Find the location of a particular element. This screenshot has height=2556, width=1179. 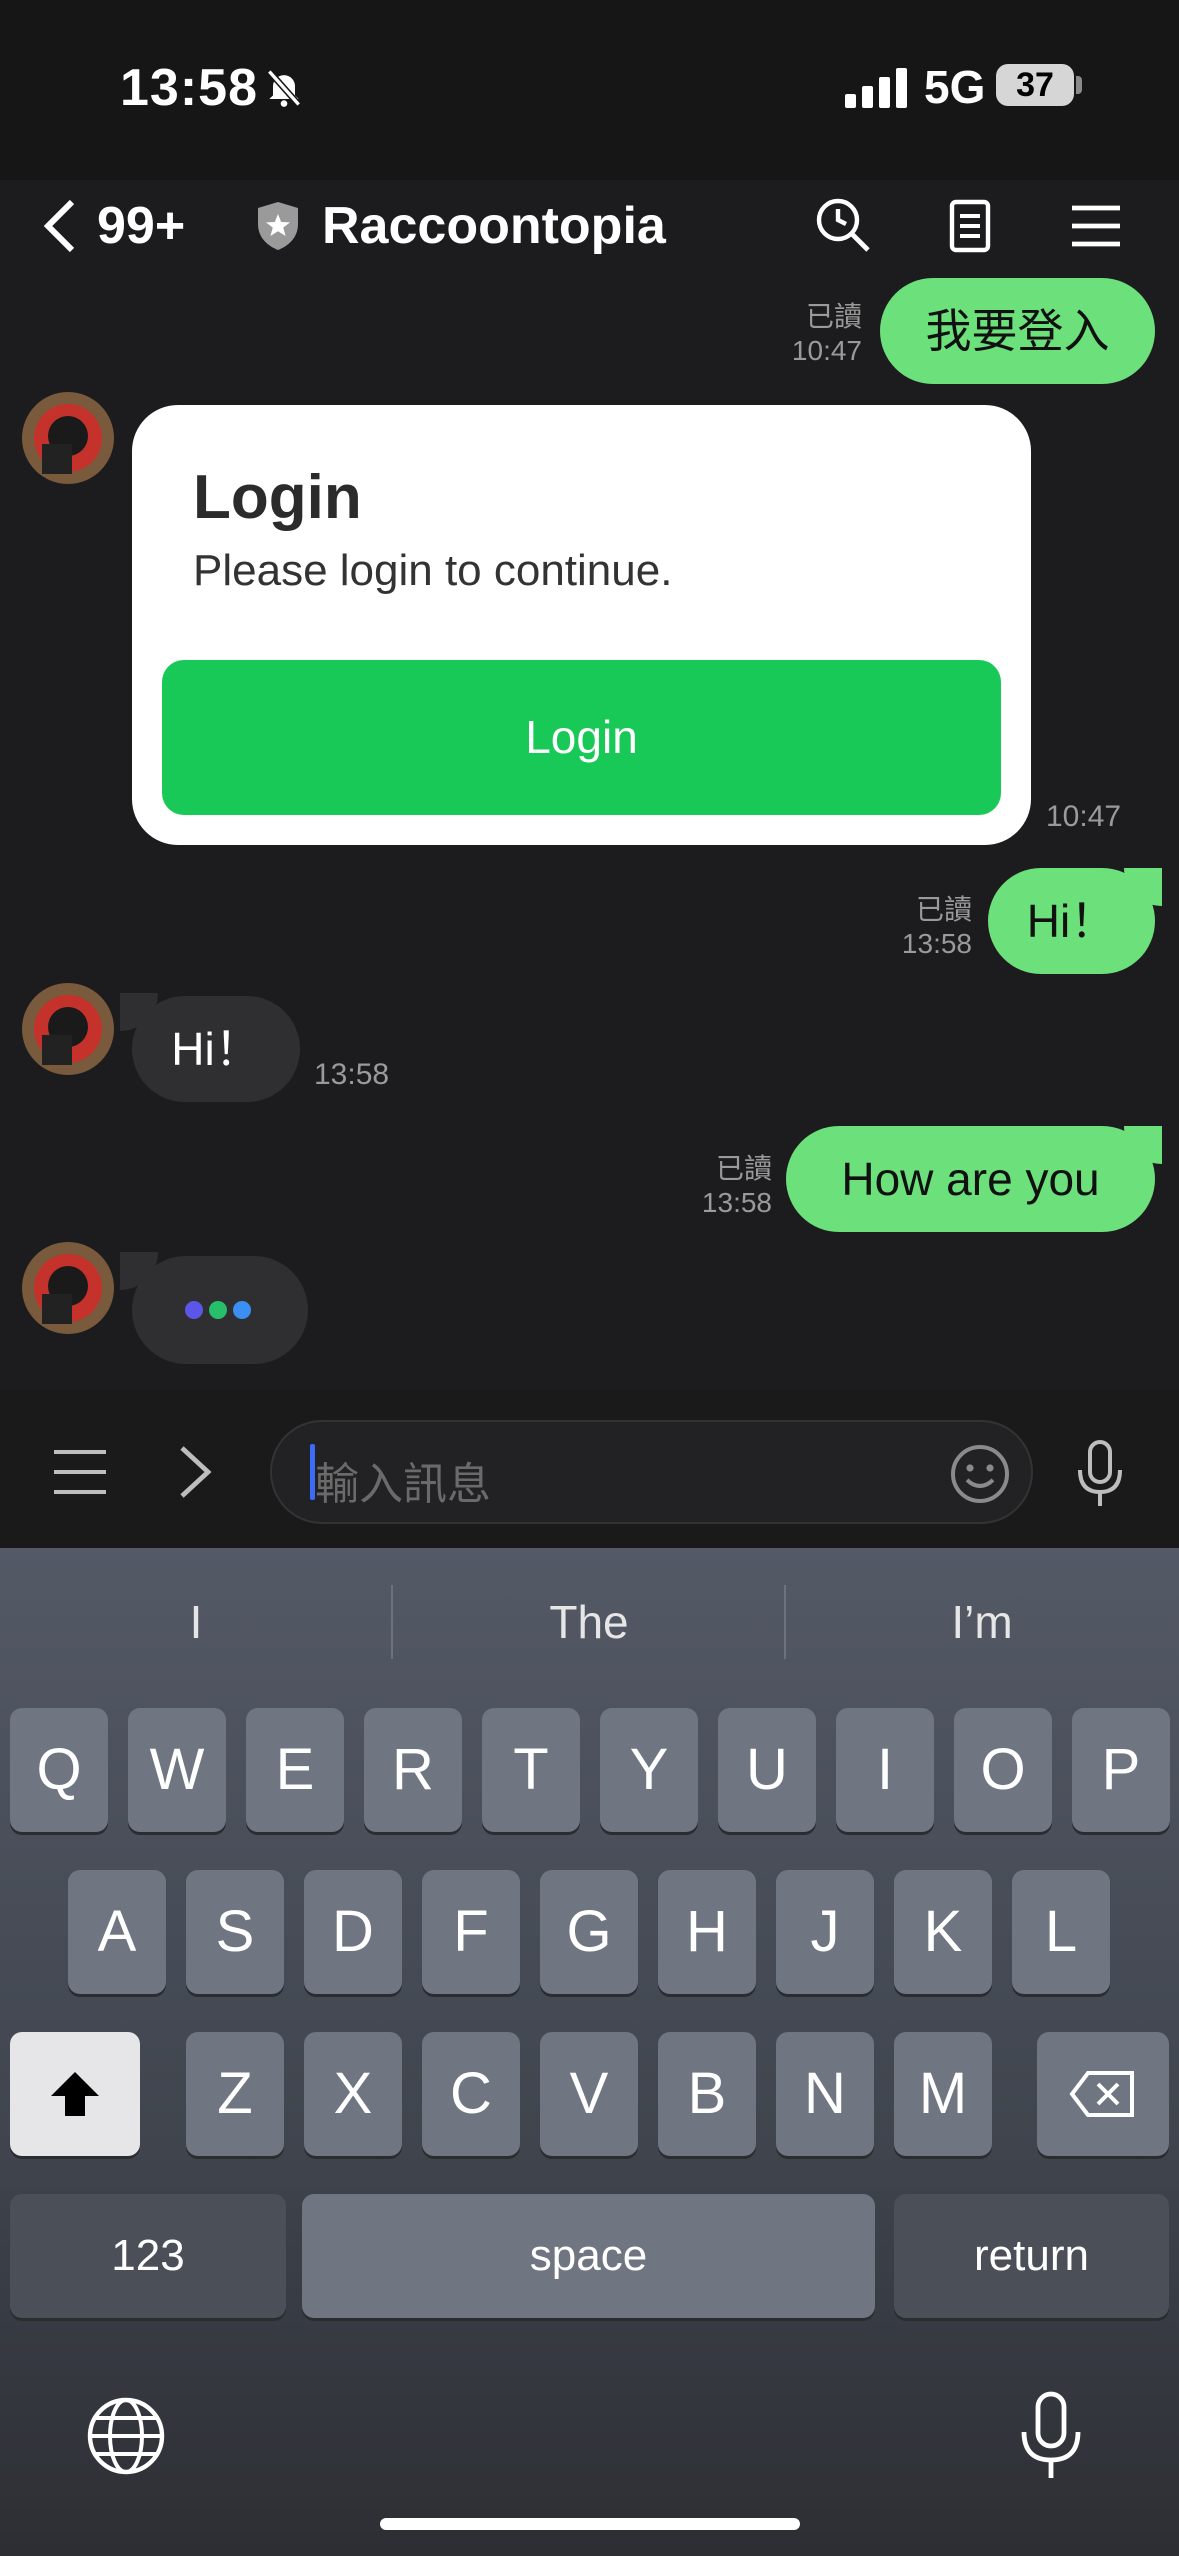

key-z: Z is located at coordinates (235, 2094).